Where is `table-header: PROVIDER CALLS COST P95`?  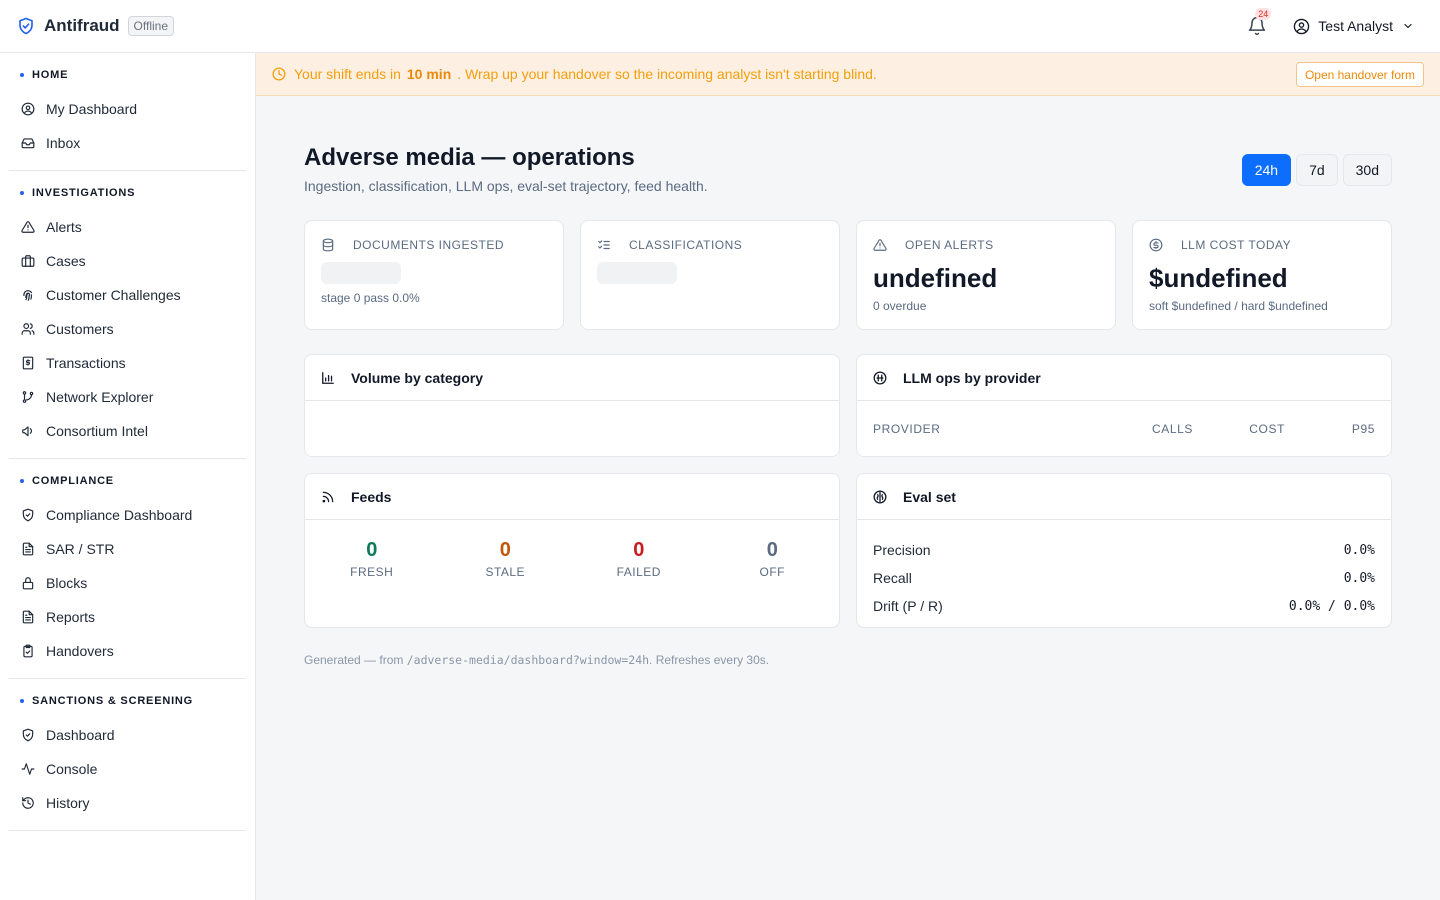
table-header: PROVIDER CALLS COST P95 is located at coordinates (1124, 428).